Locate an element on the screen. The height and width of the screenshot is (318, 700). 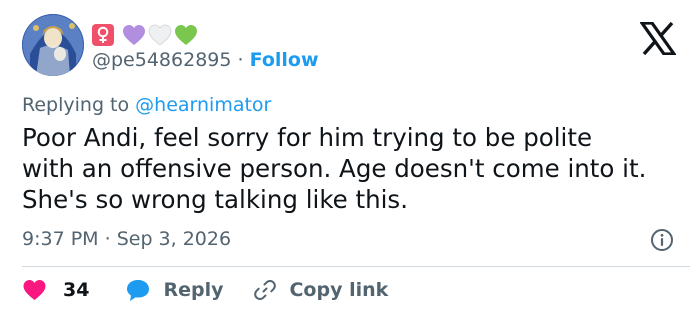
avatar-image is located at coordinates (53, 45).